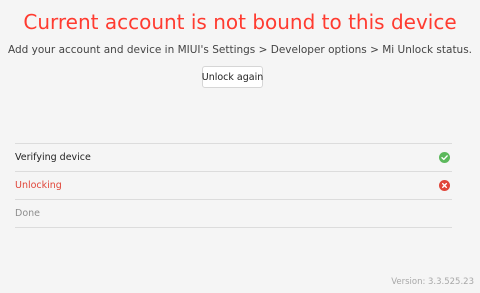 This screenshot has height=293, width=480. What do you see at coordinates (444, 185) in the screenshot?
I see `x-circle-icon` at bounding box center [444, 185].